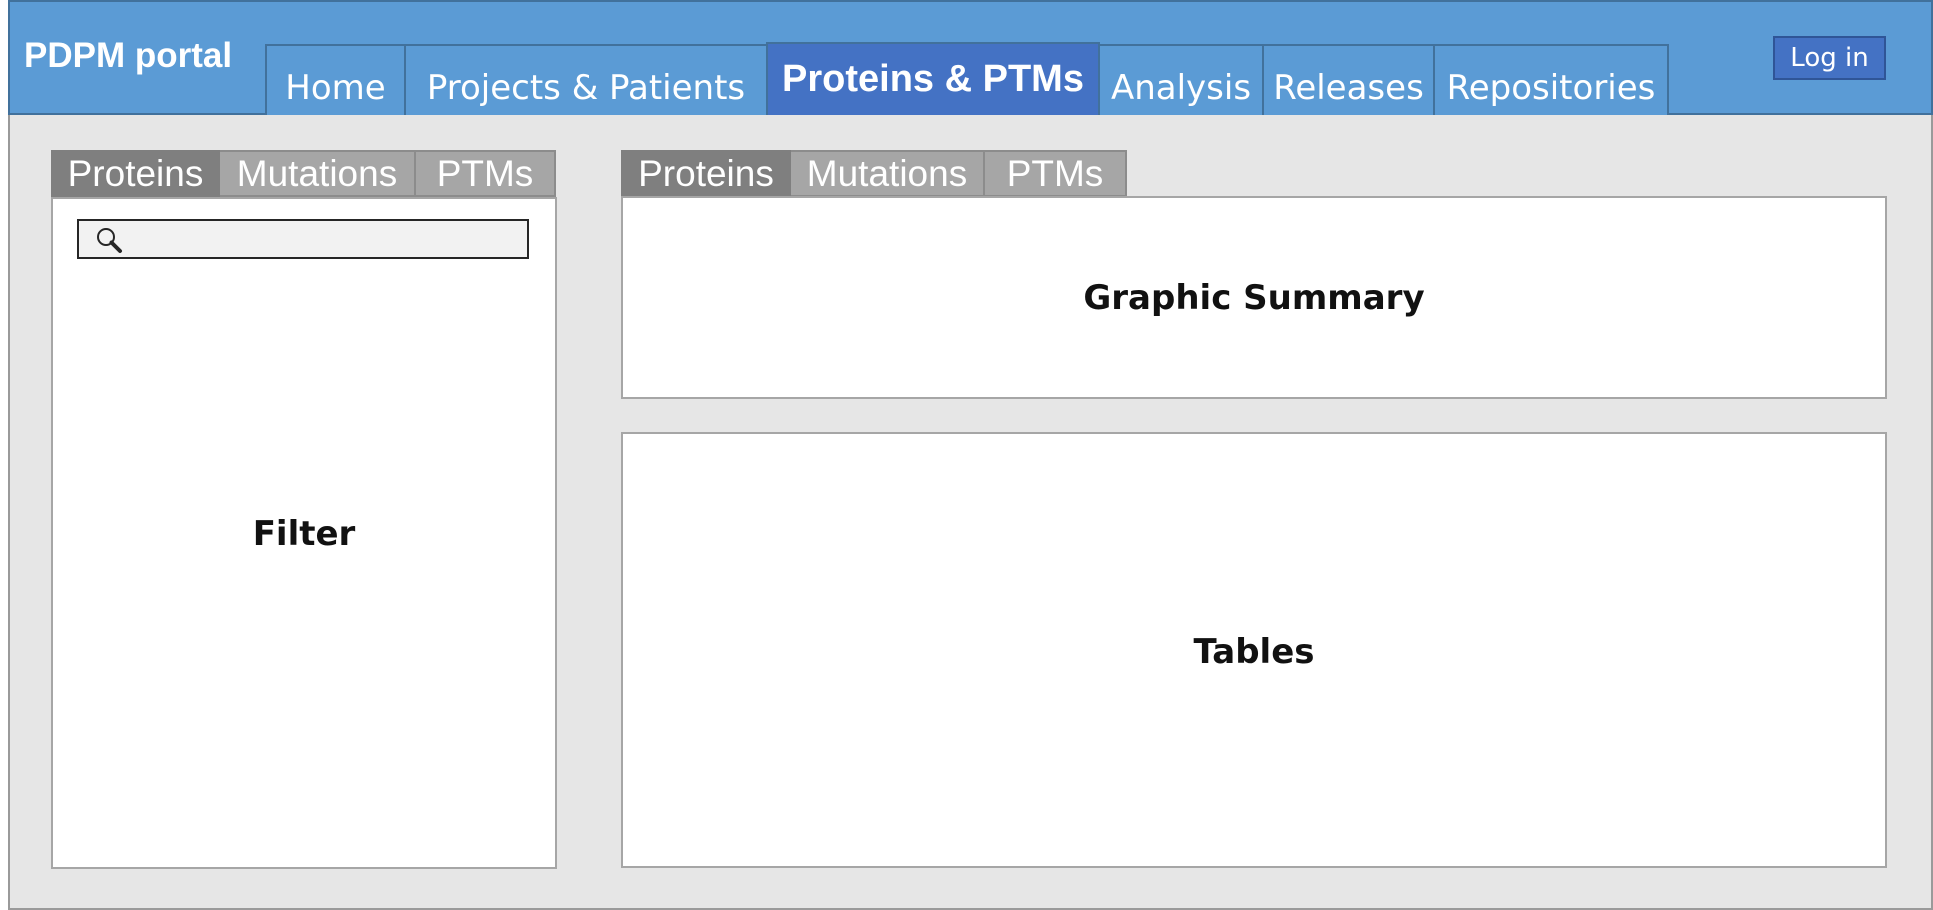 This screenshot has width=1933, height=910. I want to click on nav-tab-proteins-ptms: Proteins & PTMs, so click(933, 78).